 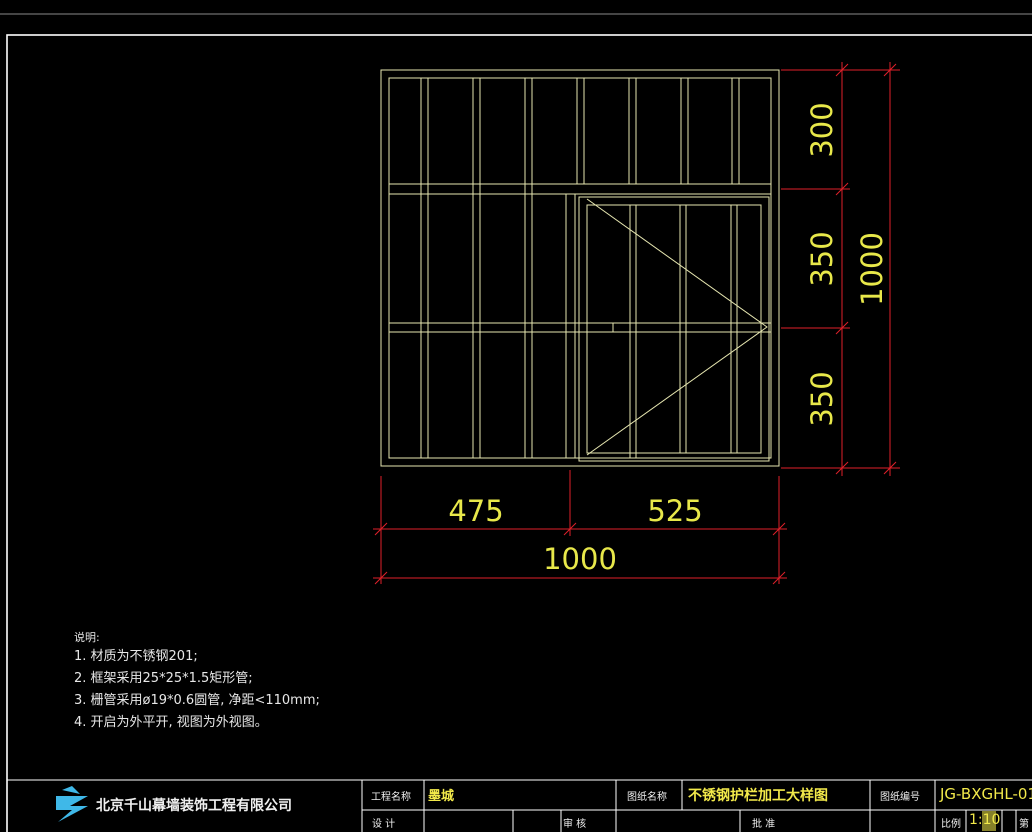 What do you see at coordinates (575, 824) in the screenshot?
I see `review-label: 审 核` at bounding box center [575, 824].